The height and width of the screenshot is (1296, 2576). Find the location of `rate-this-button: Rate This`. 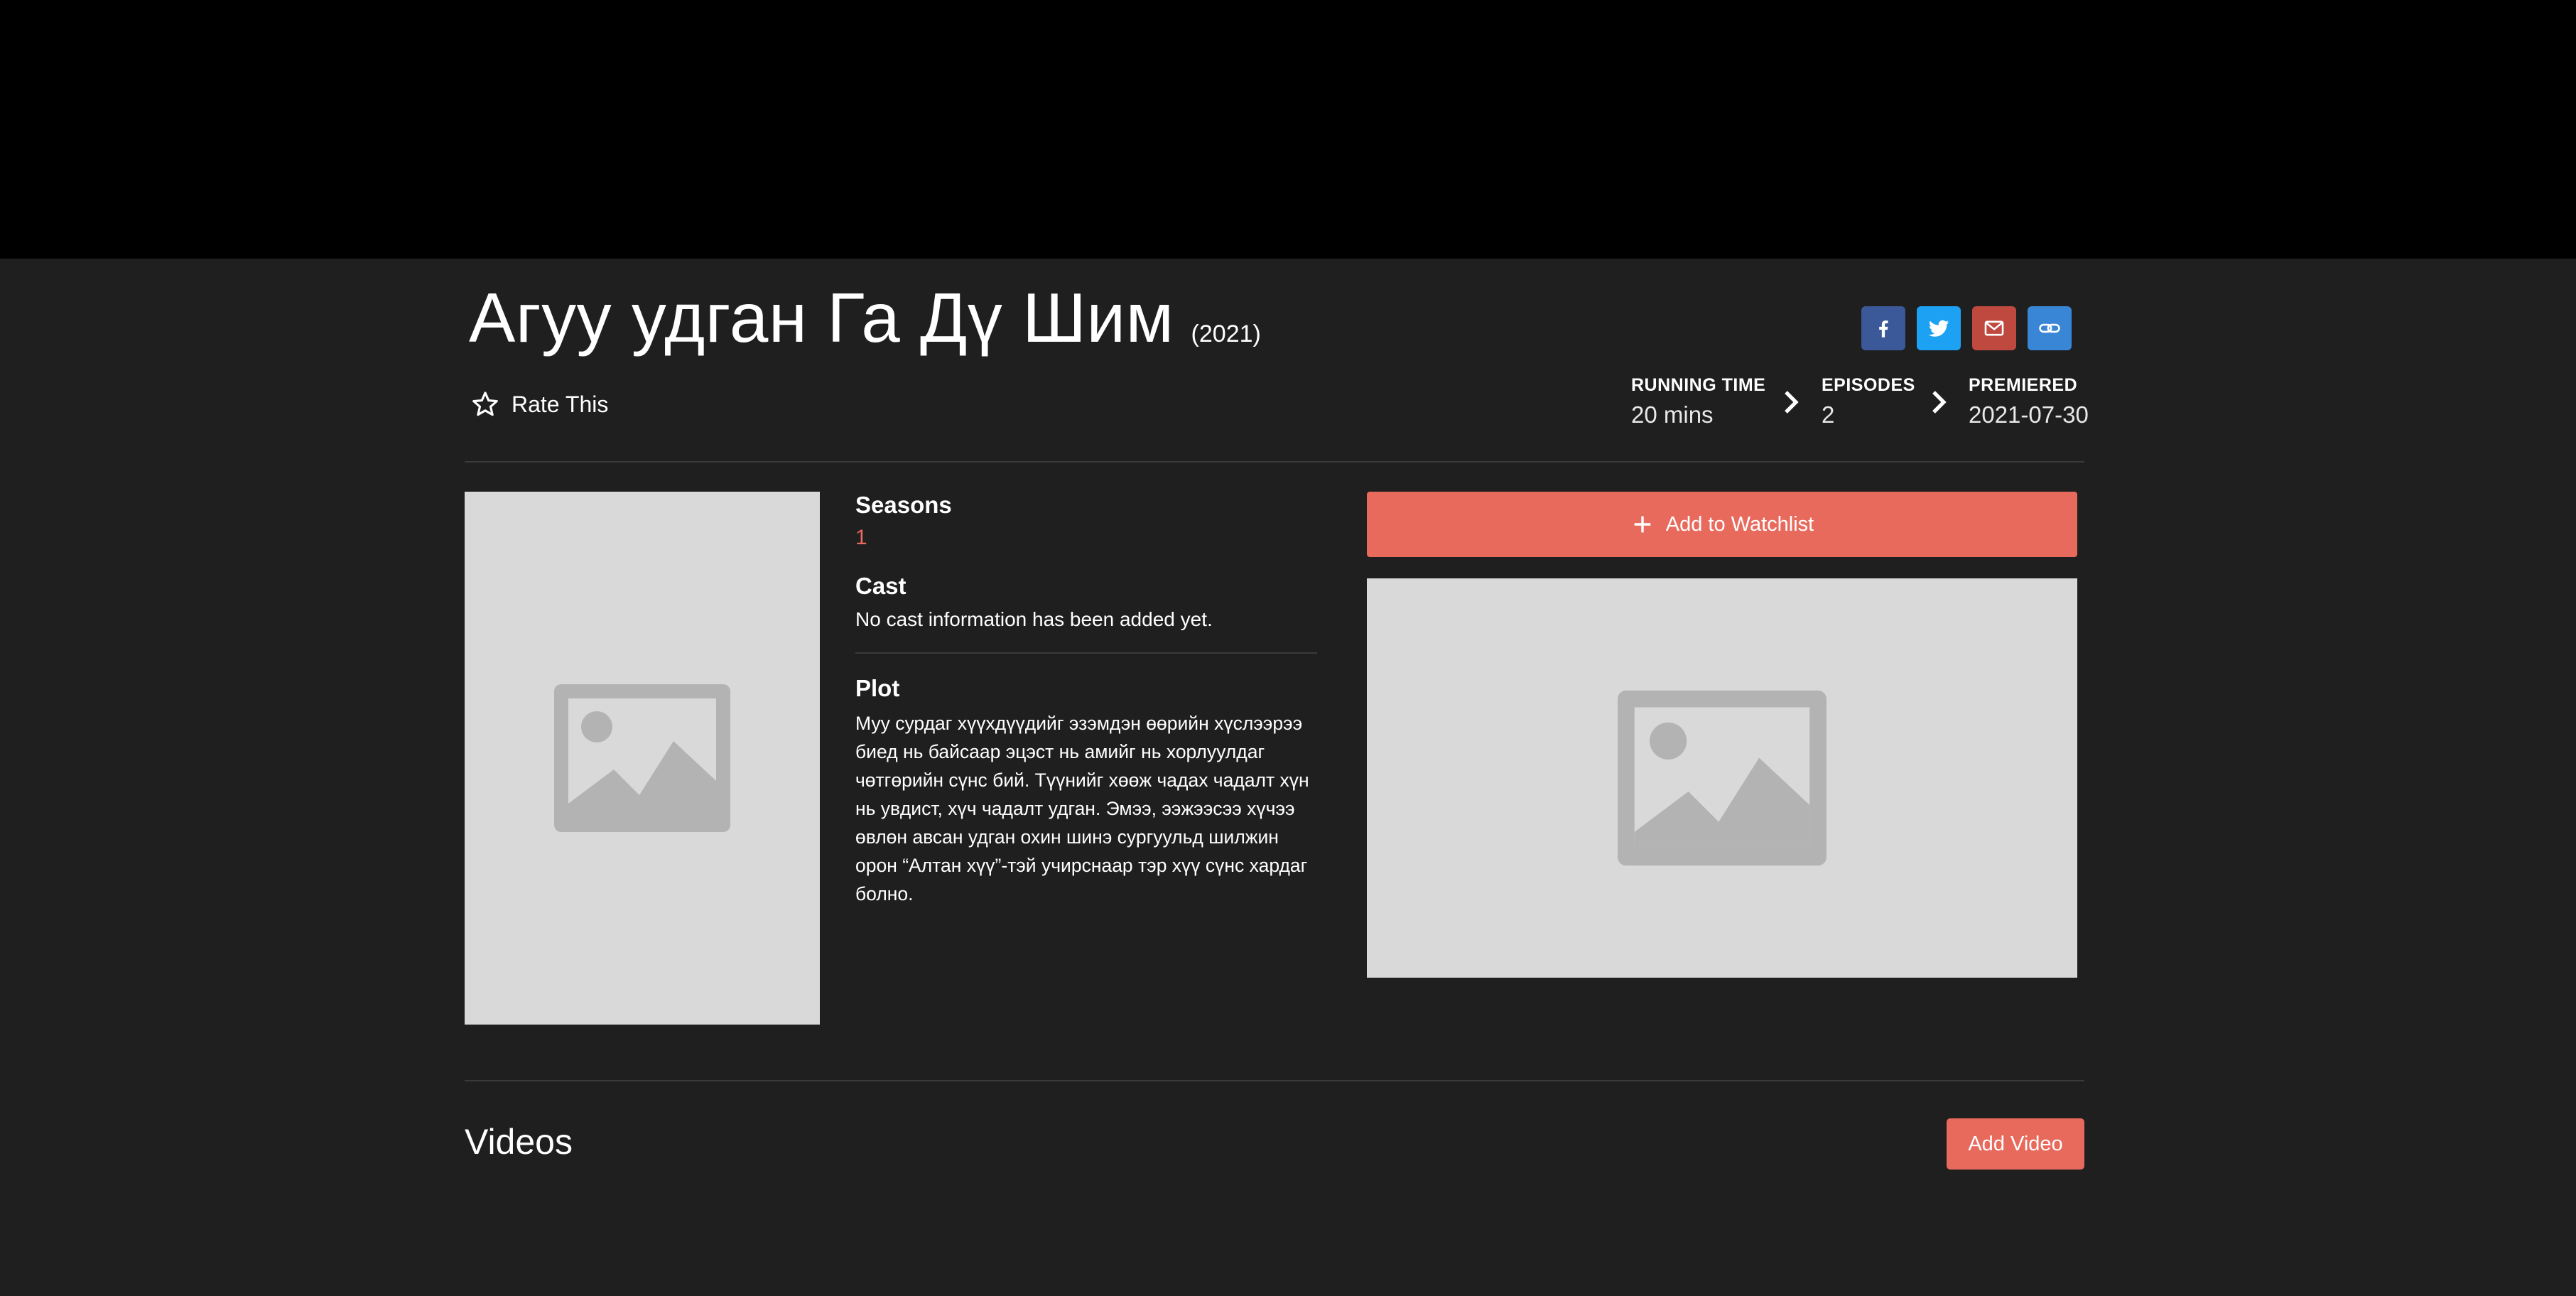

rate-this-button: Rate This is located at coordinates (539, 404).